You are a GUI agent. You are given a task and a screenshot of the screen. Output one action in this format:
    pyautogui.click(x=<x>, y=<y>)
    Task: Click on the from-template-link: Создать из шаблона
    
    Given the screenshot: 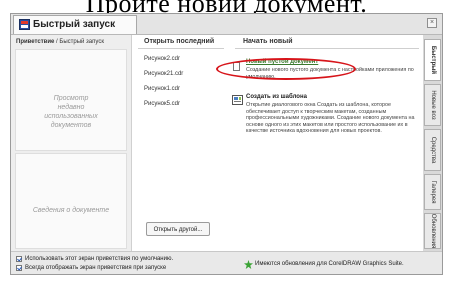 What is the action you would take?
    pyautogui.click(x=276, y=97)
    